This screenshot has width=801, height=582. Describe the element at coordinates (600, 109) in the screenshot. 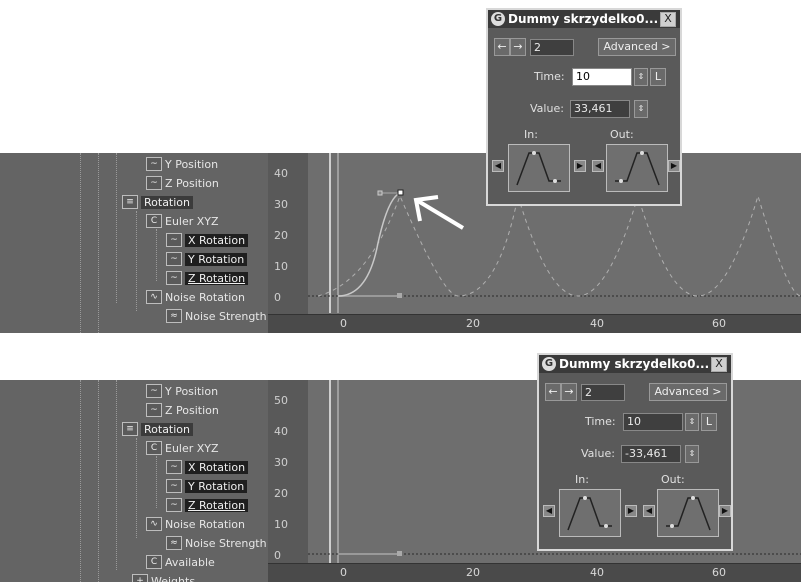

I see `value-field: 33,461` at that location.